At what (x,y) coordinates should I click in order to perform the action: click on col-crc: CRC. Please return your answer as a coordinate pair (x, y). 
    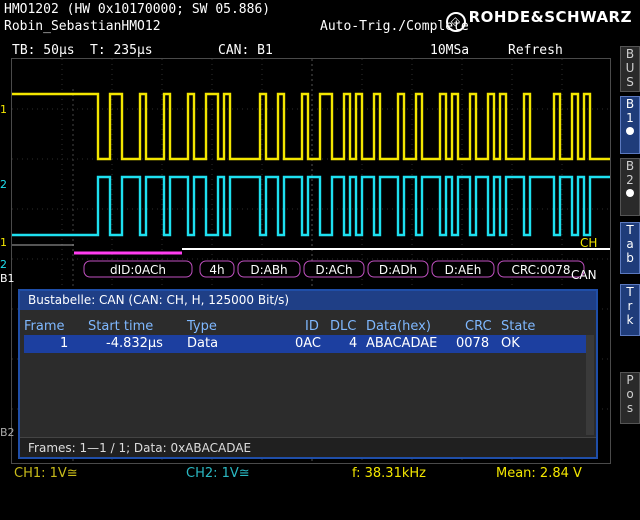
    Looking at the image, I should click on (478, 326).